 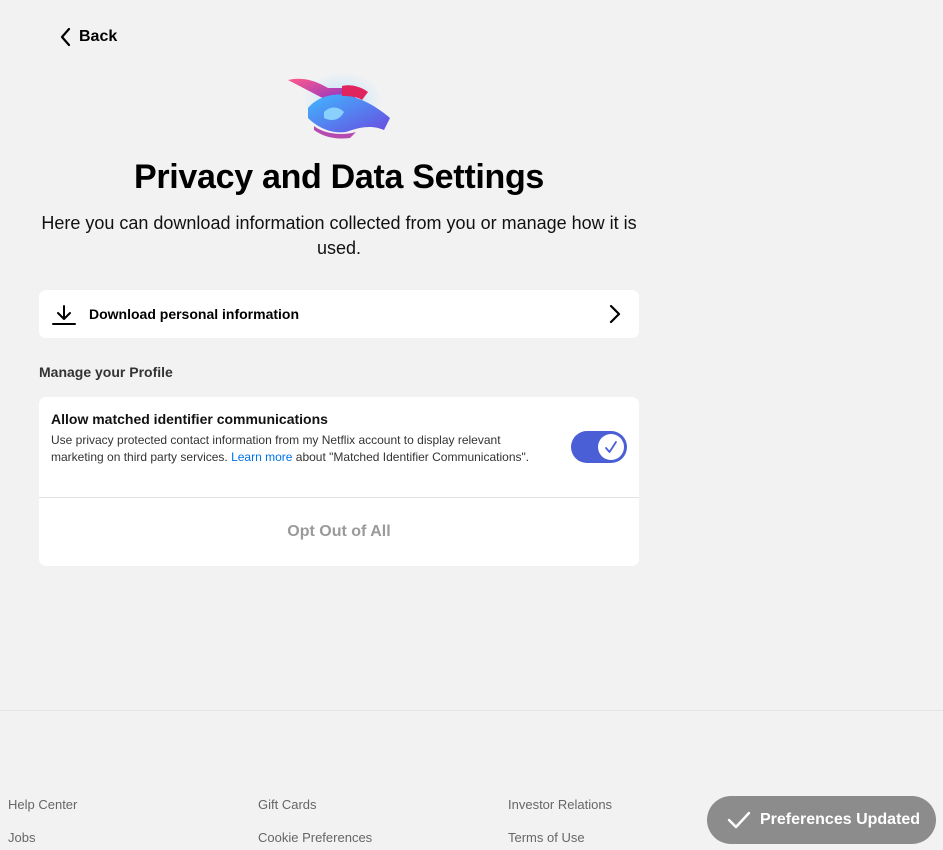 What do you see at coordinates (339, 532) in the screenshot?
I see `opt-out-all-button: Opt Out of All` at bounding box center [339, 532].